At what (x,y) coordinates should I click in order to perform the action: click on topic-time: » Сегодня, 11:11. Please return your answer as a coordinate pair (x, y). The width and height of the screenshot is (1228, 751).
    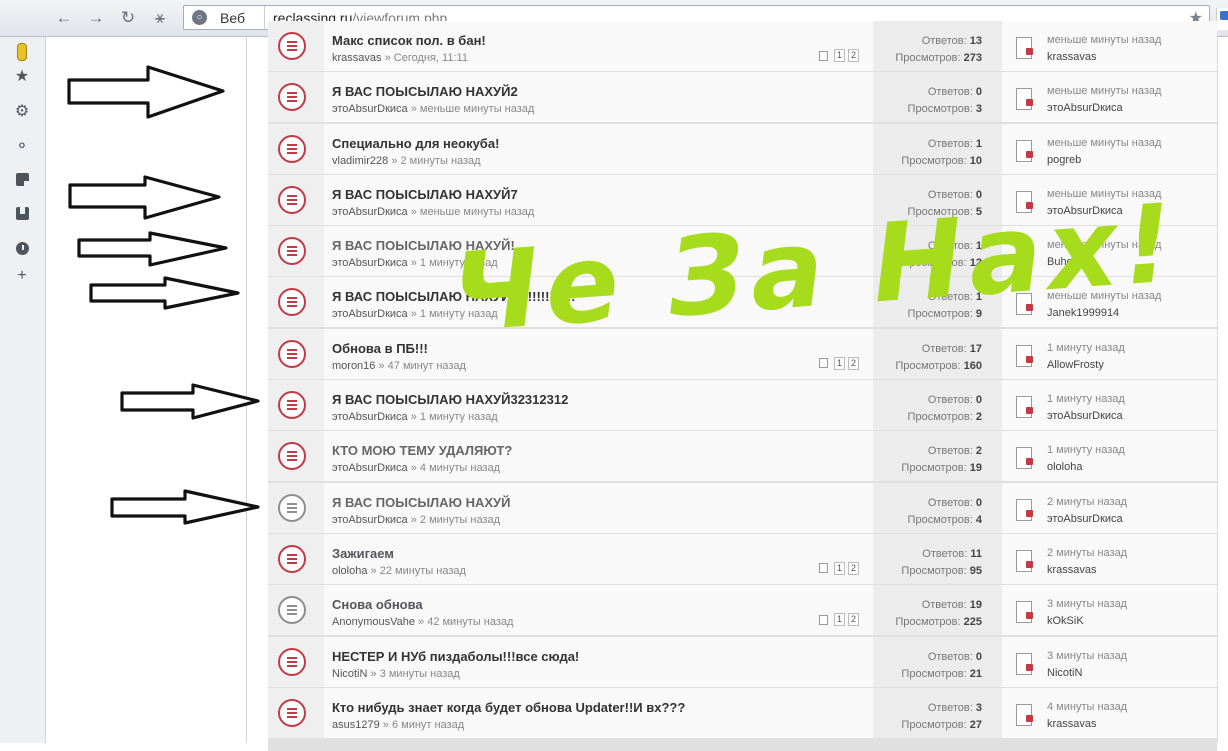
    Looking at the image, I should click on (426, 58).